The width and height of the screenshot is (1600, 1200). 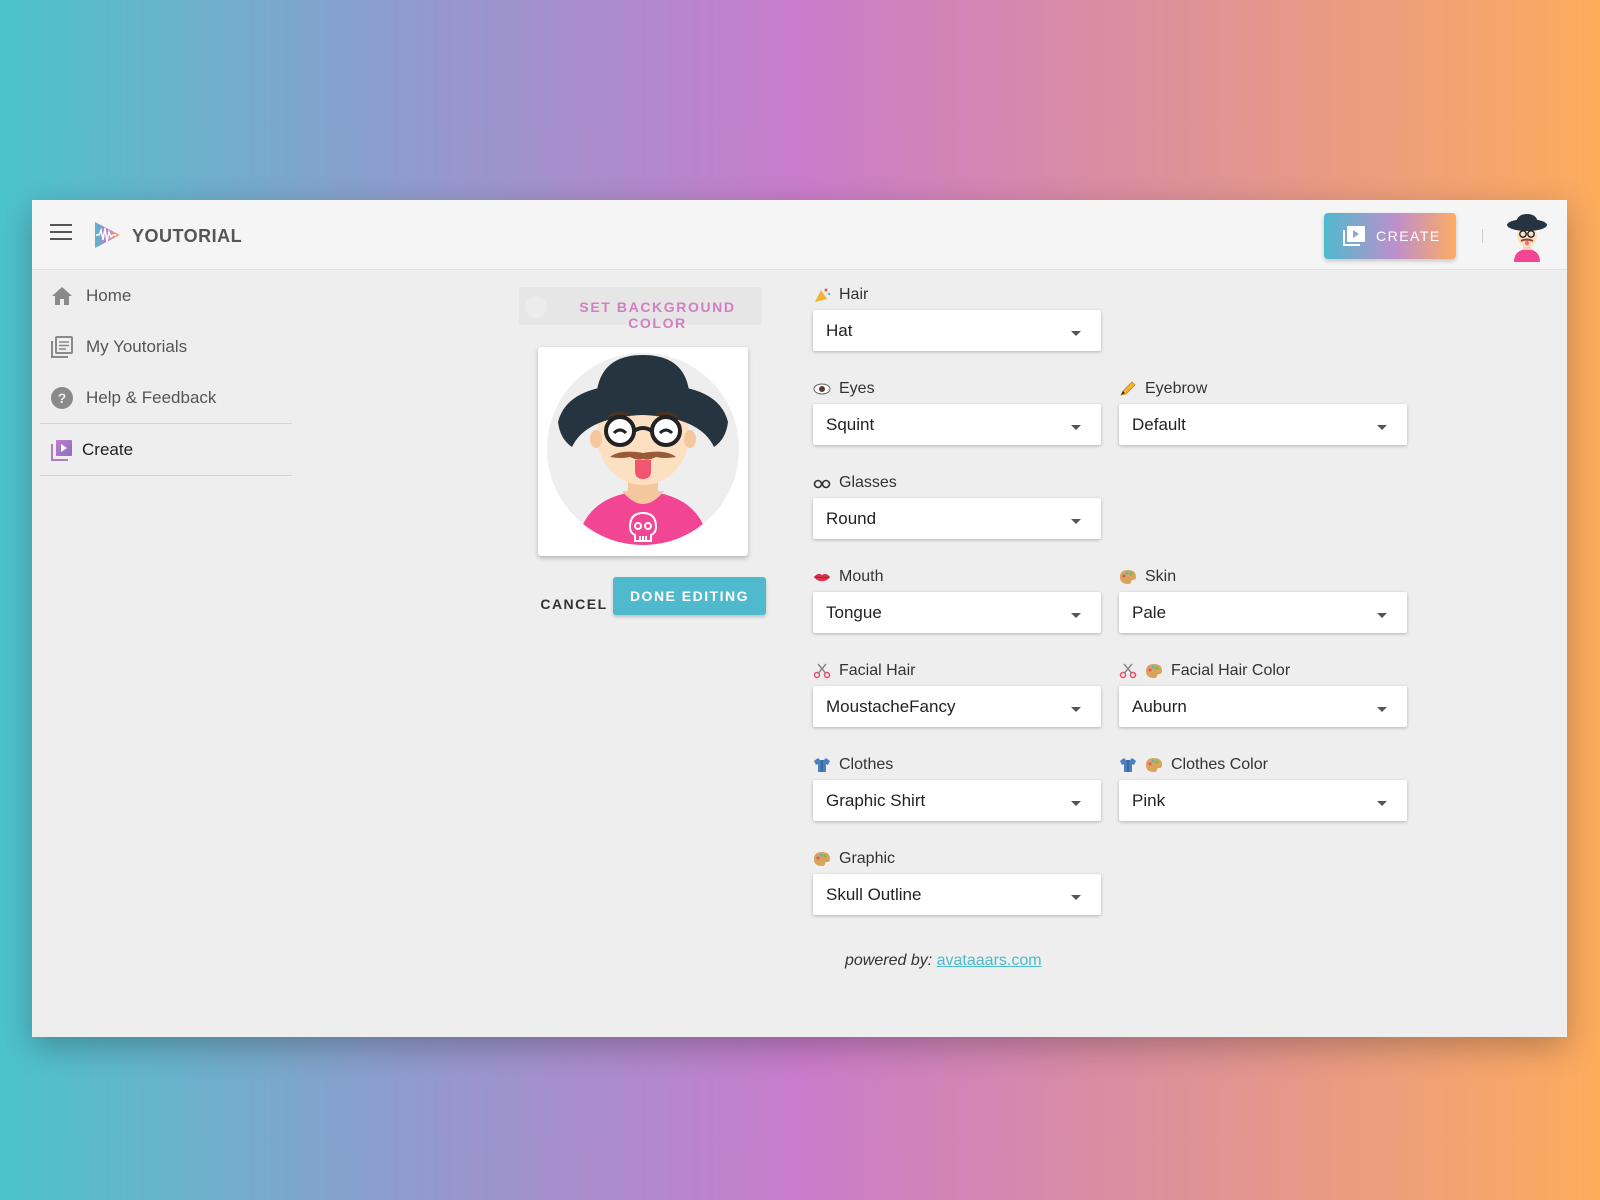 I want to click on help-icon: ?, so click(x=62, y=398).